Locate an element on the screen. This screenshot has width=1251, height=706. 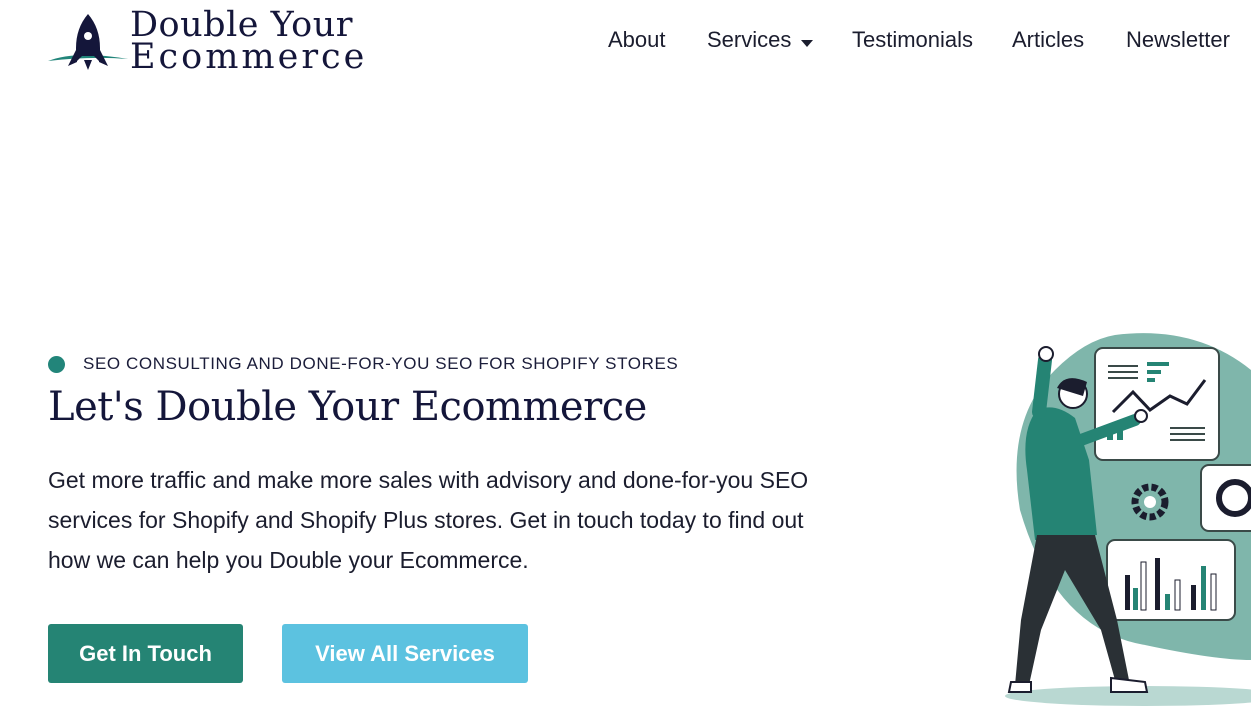
nav-articles: Articles is located at coordinates (1048, 40).